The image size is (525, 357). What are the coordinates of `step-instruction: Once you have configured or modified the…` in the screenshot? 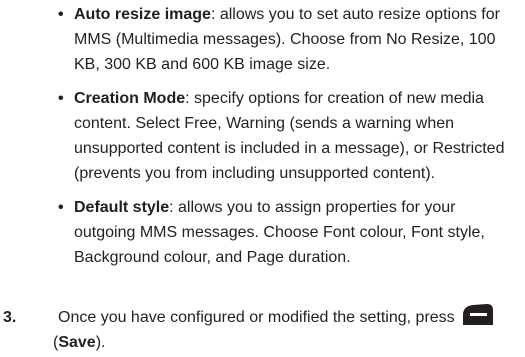 It's located at (256, 317).